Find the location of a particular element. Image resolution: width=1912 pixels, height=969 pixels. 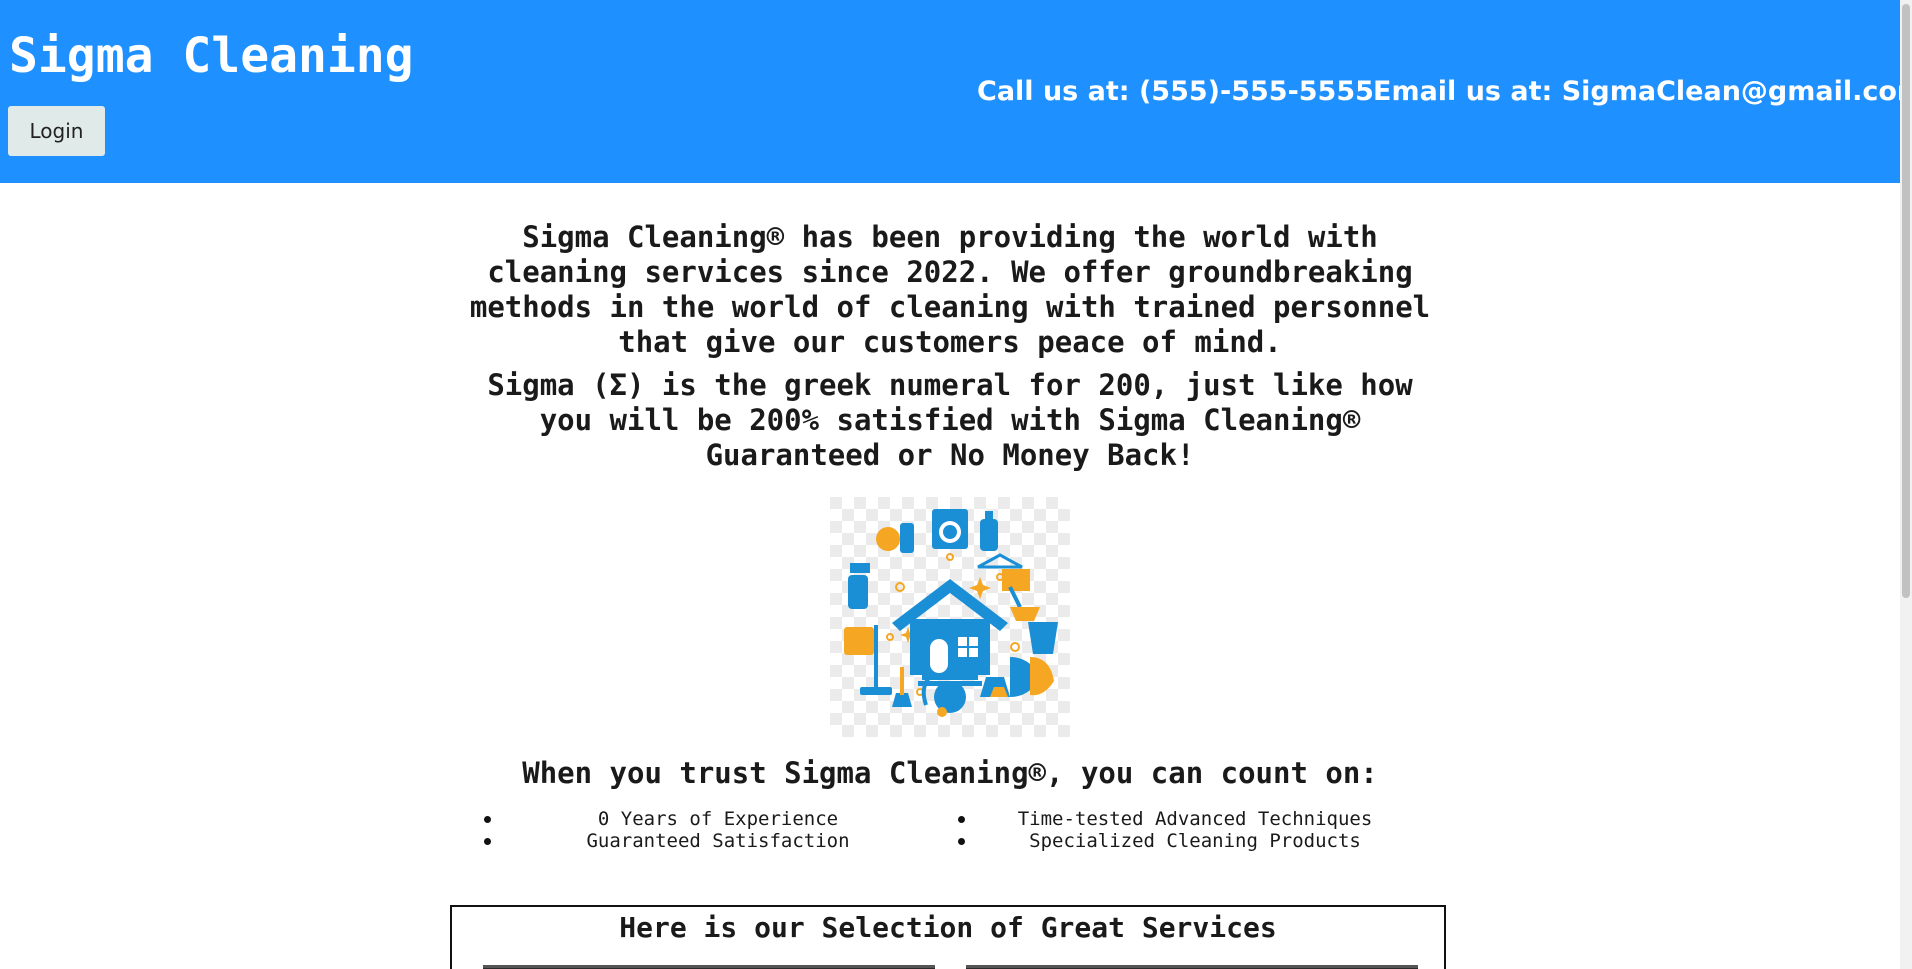

phone-contact: Call us at: (555)-555-5555 is located at coordinates (1175, 91).